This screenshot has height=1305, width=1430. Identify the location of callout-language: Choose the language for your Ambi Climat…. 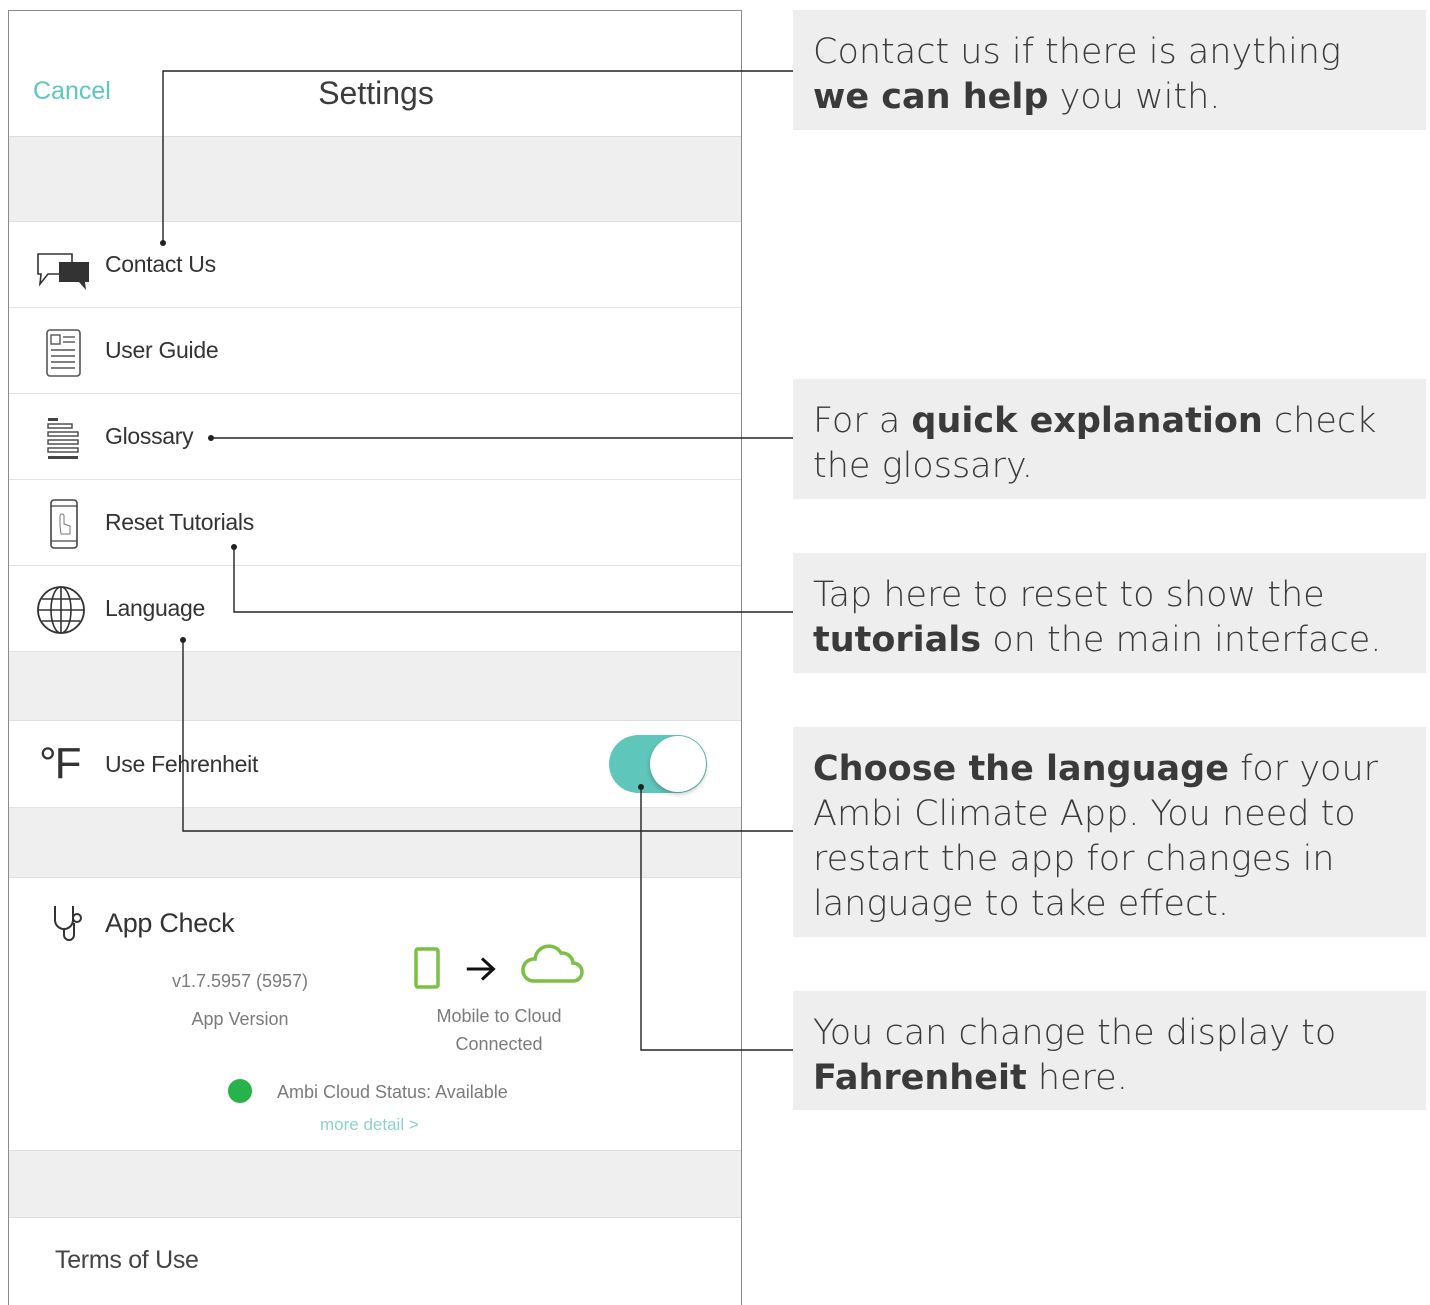
(1109, 832).